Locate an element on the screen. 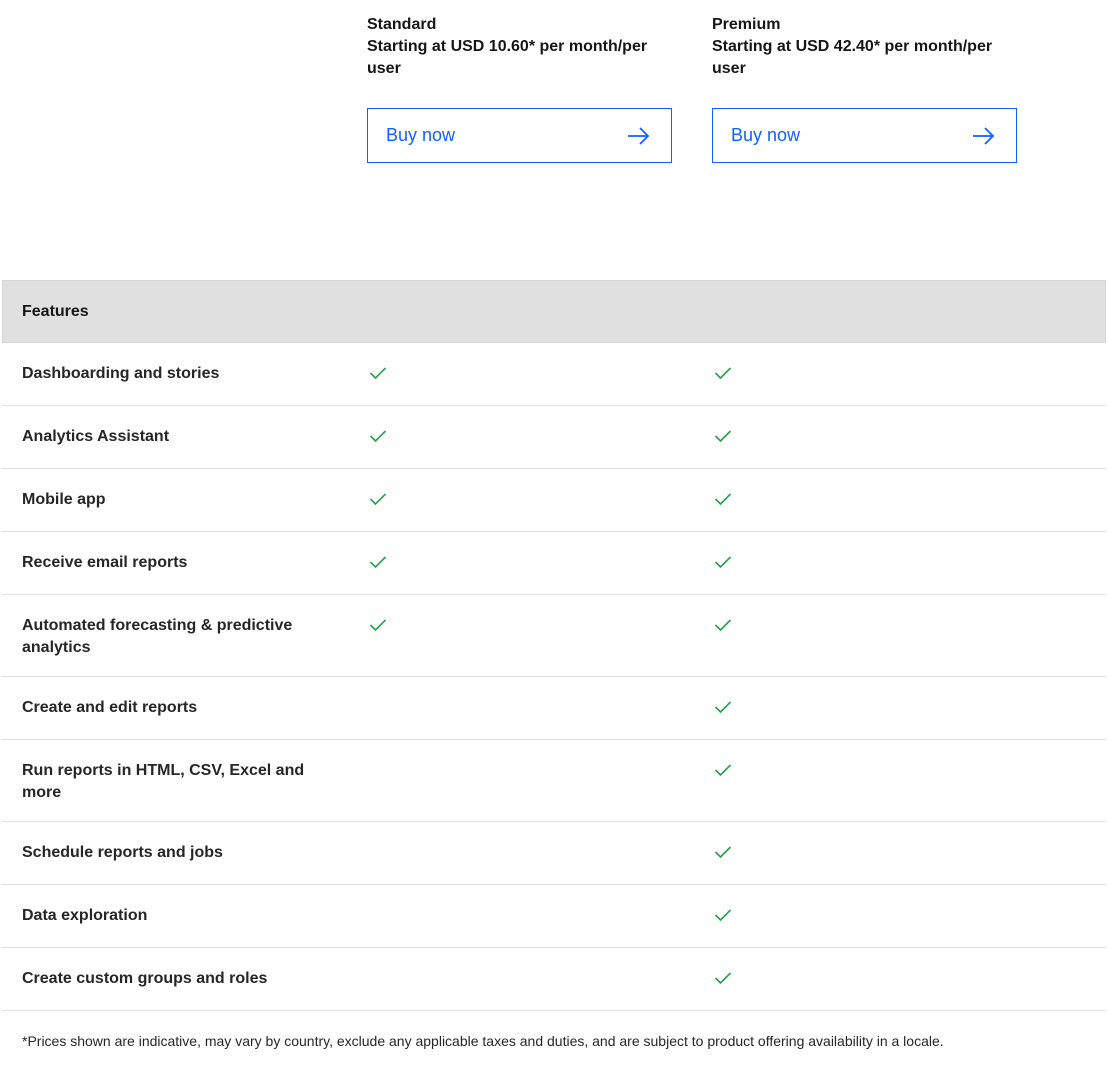  feature-label: Run reports in HTML, CSV, Excel and more is located at coordinates (163, 781).